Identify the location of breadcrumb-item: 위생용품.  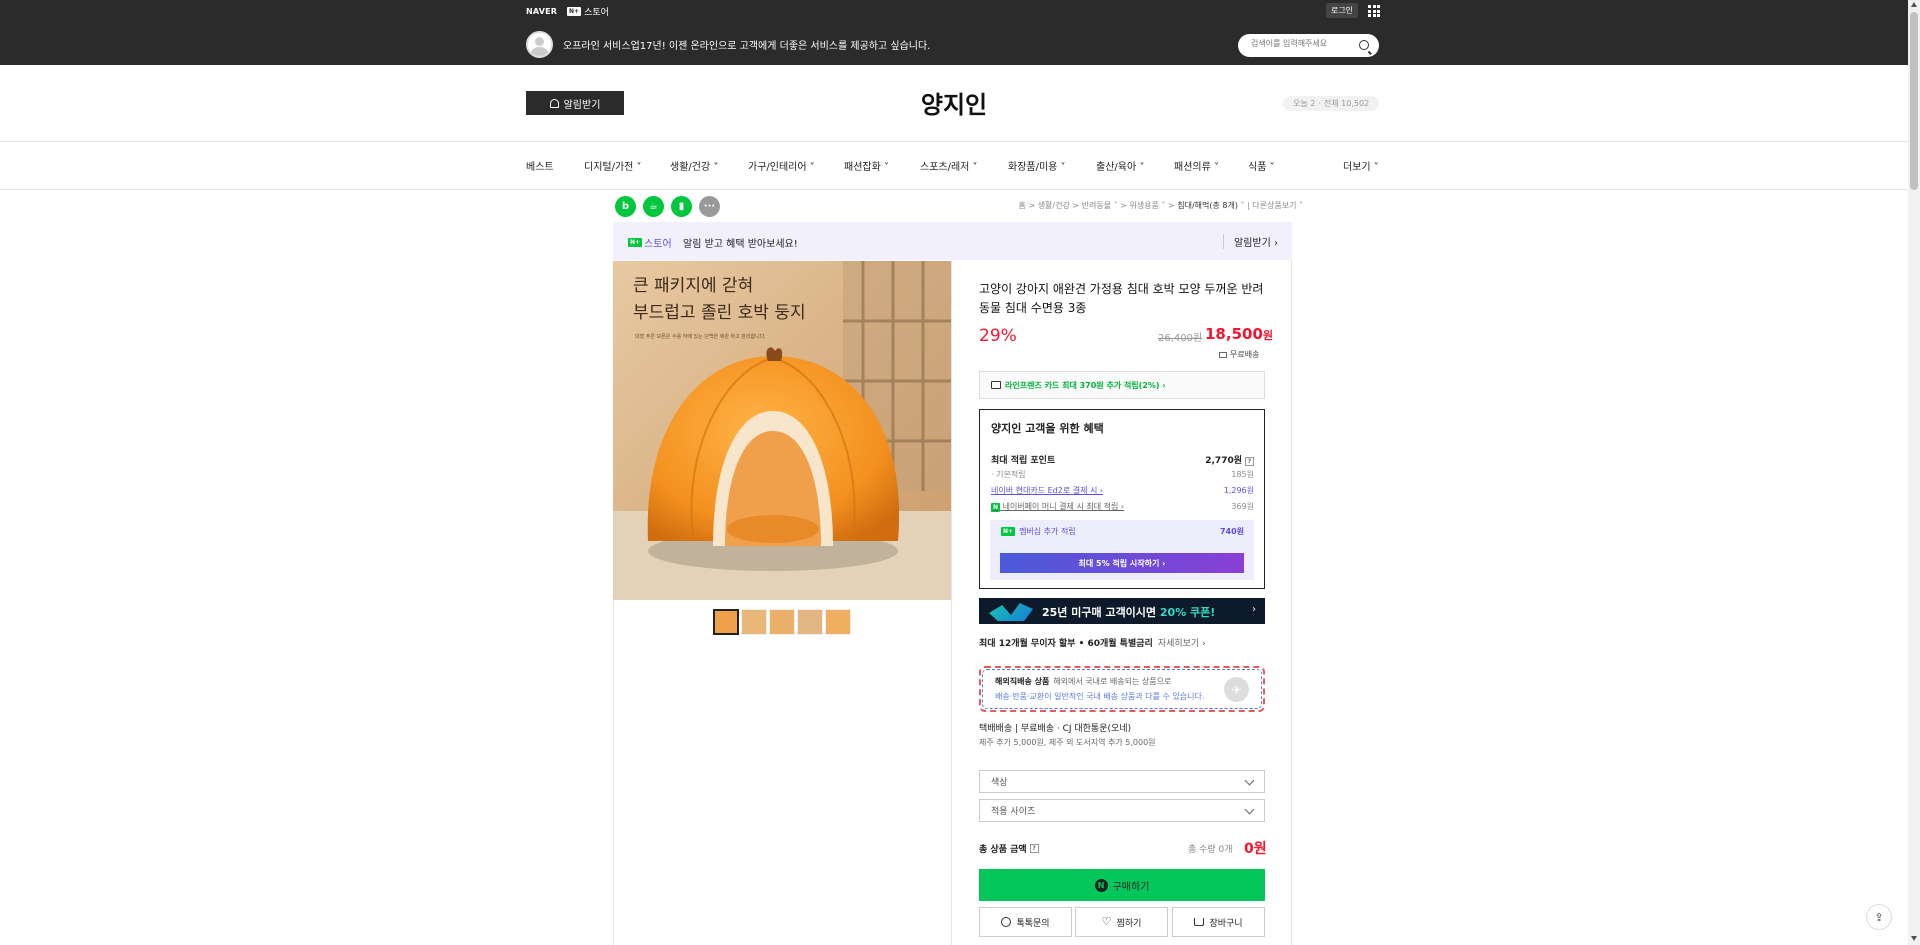
(1143, 205).